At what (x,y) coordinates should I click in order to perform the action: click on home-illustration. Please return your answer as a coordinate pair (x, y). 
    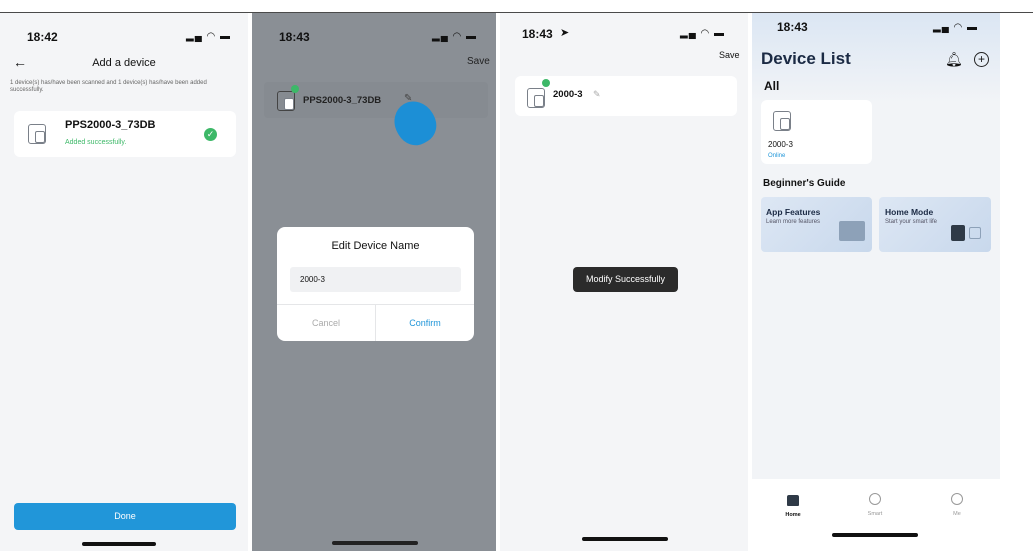
    Looking at the image, I should click on (958, 233).